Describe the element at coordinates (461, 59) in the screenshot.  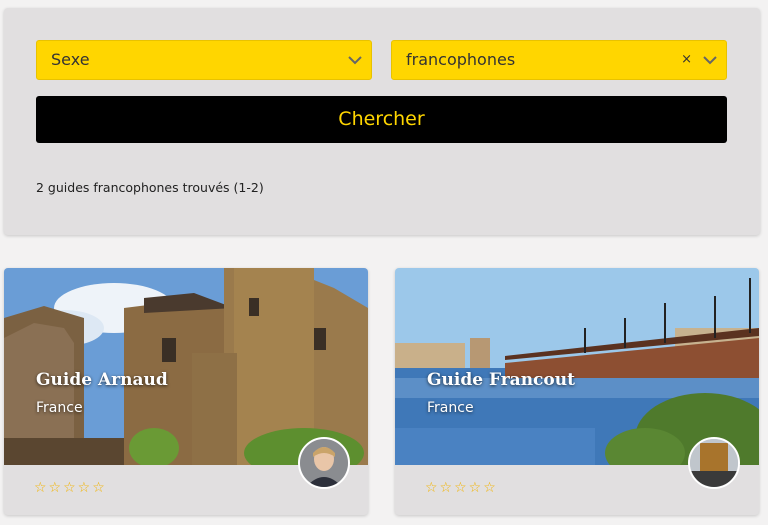
I see `language-select-value: francophones` at that location.